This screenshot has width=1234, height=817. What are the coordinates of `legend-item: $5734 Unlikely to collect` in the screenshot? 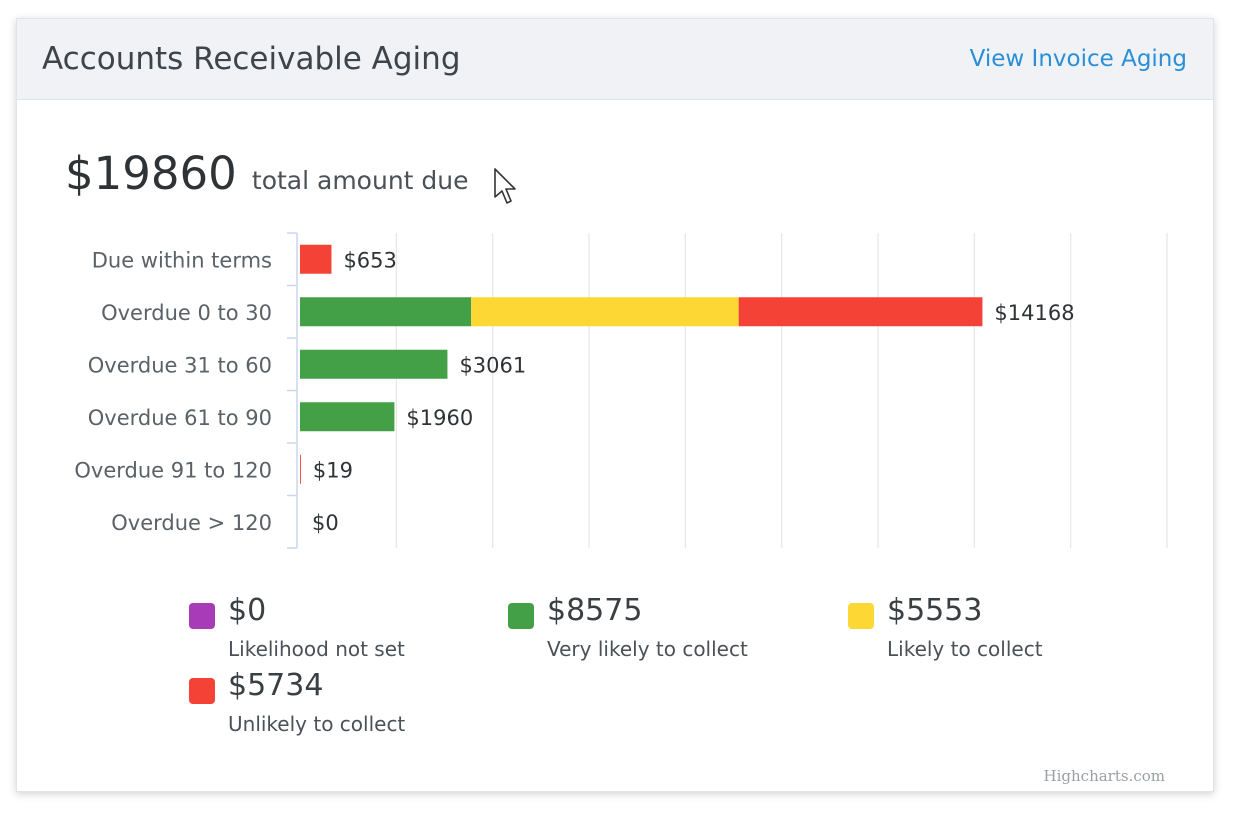 It's located at (339, 702).